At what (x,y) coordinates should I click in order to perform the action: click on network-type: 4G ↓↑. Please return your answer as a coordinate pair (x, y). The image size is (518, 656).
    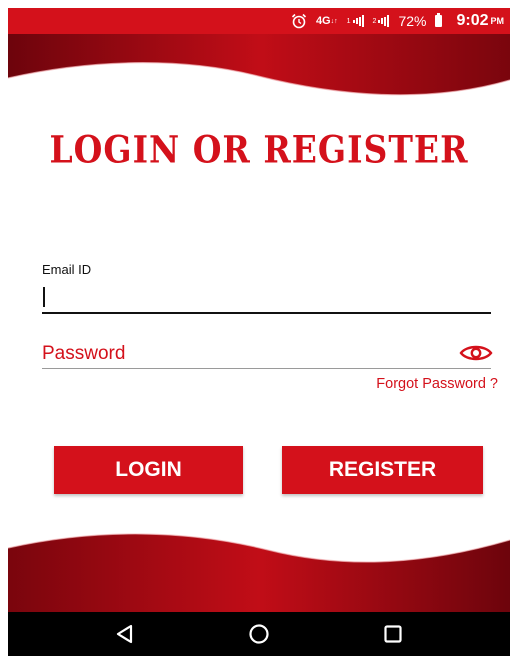
    Looking at the image, I should click on (326, 21).